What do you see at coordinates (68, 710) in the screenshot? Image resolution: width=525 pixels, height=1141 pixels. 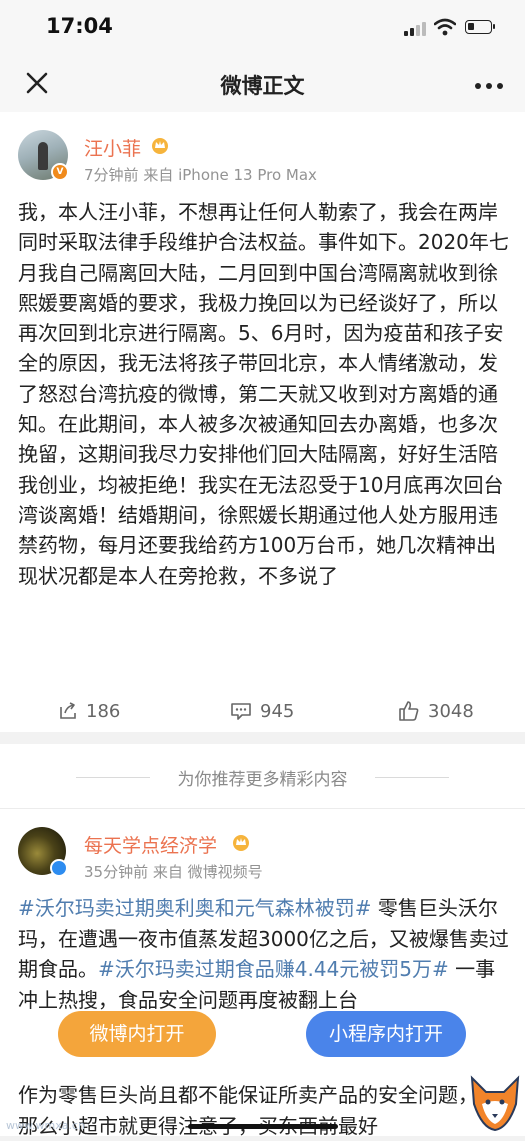 I see `repost-icon` at bounding box center [68, 710].